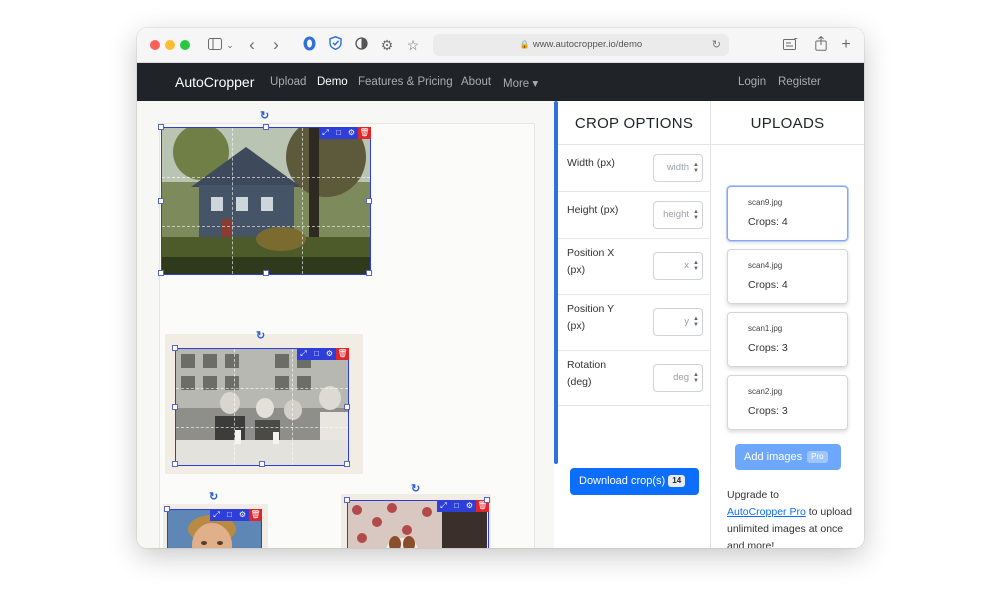 The height and width of the screenshot is (600, 1000). I want to click on position-y-input: y ▲ ▼, so click(678, 322).